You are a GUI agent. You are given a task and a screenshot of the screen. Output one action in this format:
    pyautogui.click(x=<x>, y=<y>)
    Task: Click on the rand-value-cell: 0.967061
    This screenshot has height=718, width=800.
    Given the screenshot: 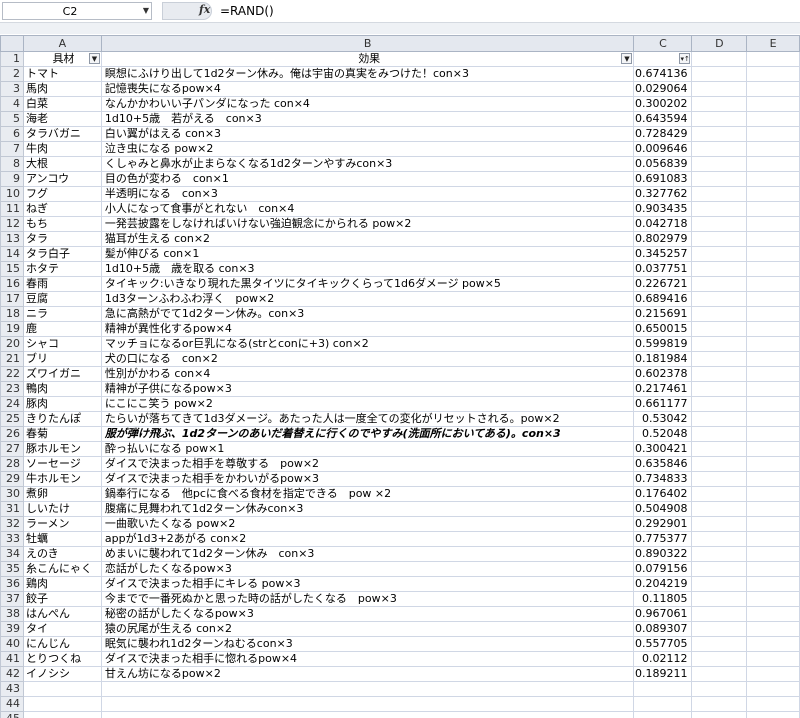 What is the action you would take?
    pyautogui.click(x=663, y=614)
    